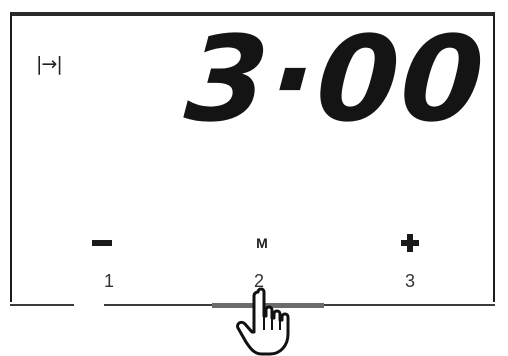  What do you see at coordinates (49, 64) in the screenshot?
I see `timer-end-icon: |→|` at bounding box center [49, 64].